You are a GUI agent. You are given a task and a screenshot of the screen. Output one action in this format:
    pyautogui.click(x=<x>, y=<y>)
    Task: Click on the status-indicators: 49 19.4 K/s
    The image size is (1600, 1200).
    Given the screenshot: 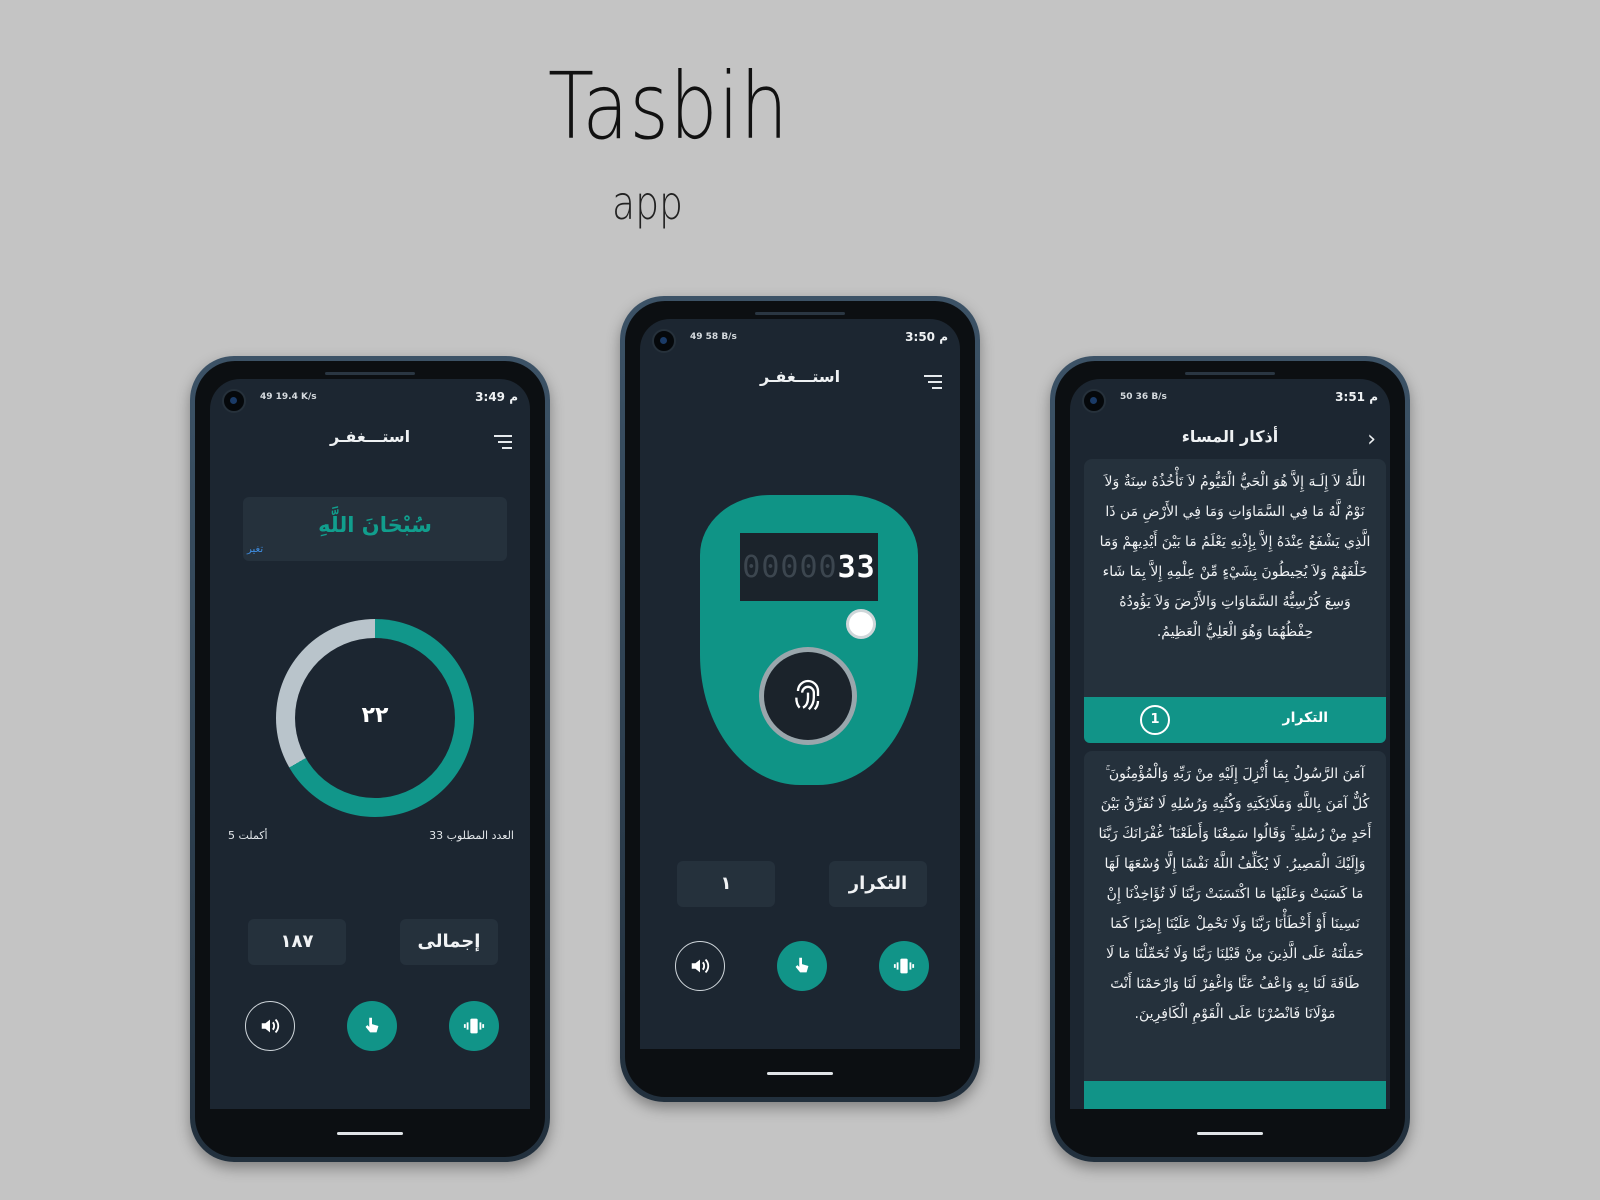 What is the action you would take?
    pyautogui.click(x=288, y=397)
    